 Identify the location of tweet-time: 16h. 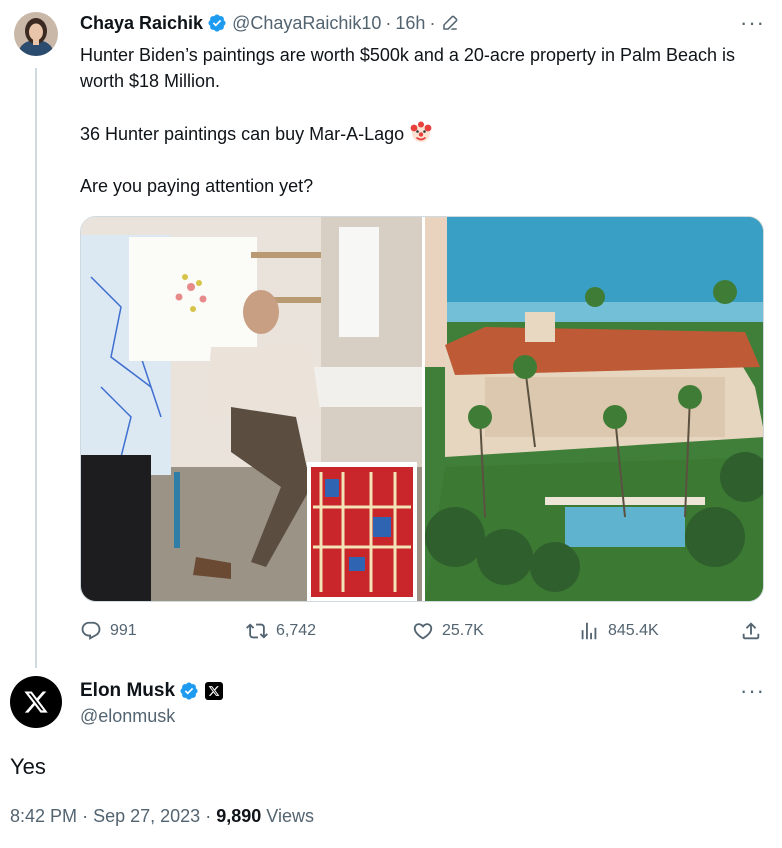
(410, 23).